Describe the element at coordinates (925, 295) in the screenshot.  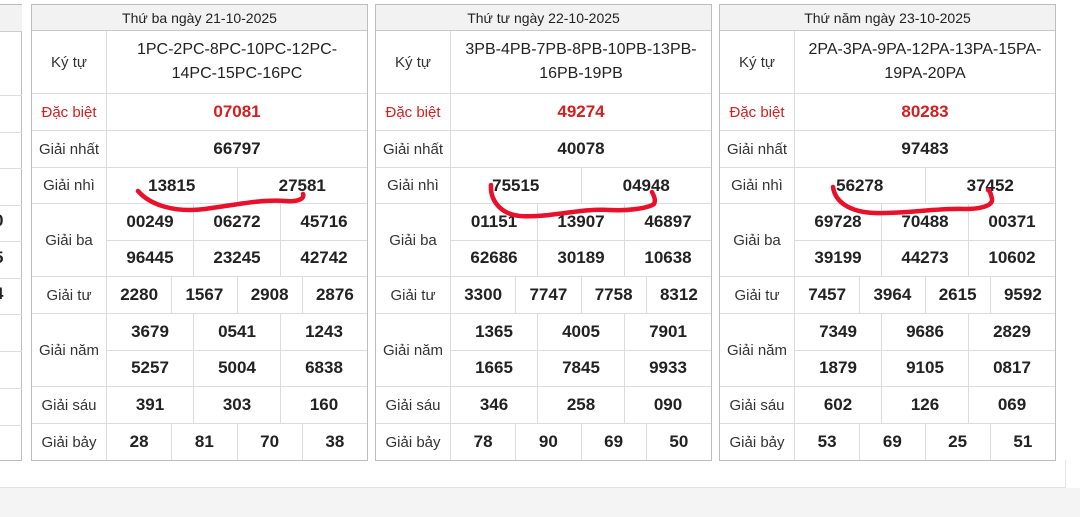
I see `prize-values: 7457 3964 2615 9592` at that location.